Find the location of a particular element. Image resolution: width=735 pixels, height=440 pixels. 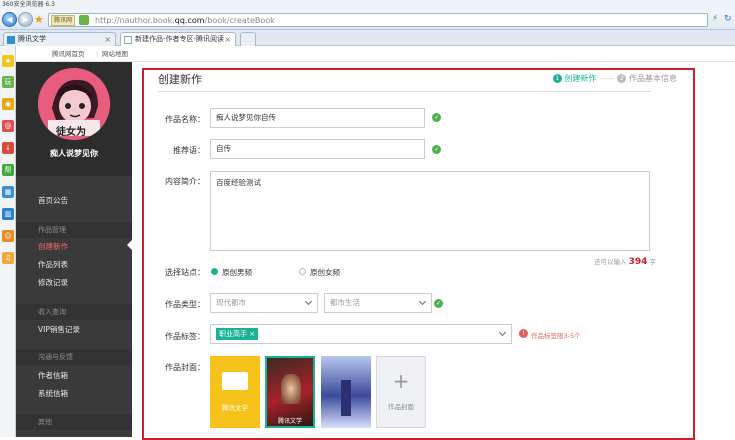

plus-icon: + is located at coordinates (401, 381).